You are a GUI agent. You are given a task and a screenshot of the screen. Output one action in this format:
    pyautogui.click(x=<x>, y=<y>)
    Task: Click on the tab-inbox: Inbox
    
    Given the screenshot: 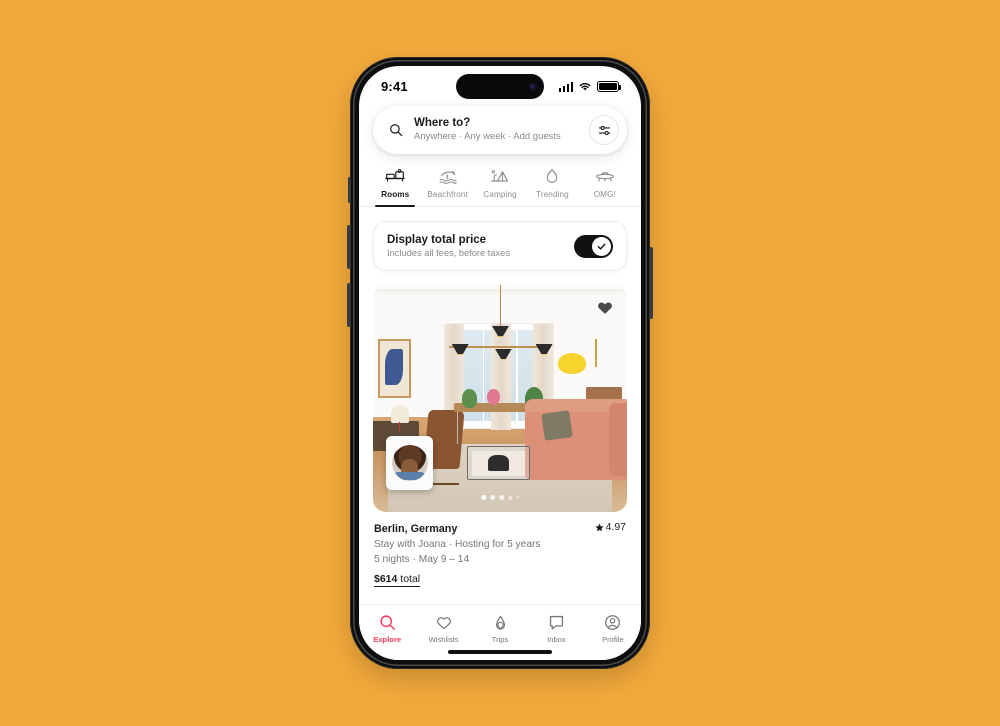 What is the action you would take?
    pyautogui.click(x=556, y=628)
    